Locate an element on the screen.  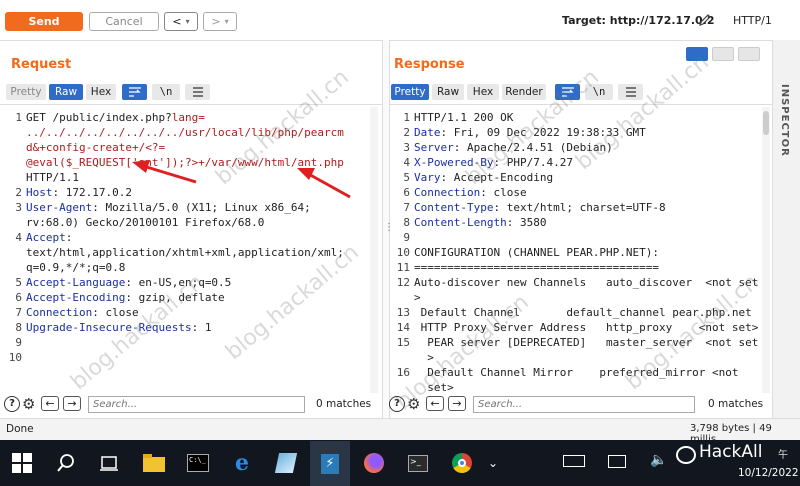
http-version: HTTP/1 is located at coordinates (752, 20).